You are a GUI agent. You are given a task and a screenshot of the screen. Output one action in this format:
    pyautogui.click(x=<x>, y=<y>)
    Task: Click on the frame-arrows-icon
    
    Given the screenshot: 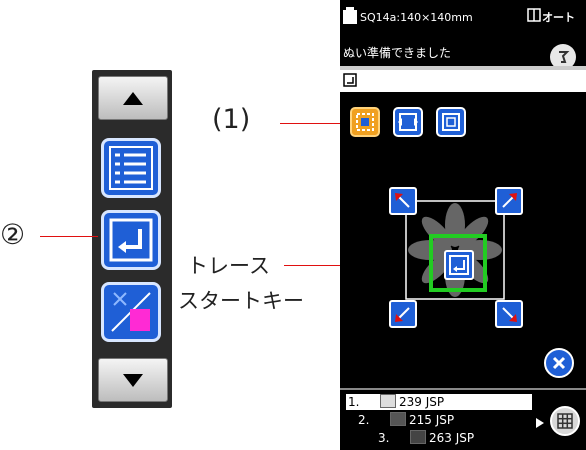 What is the action you would take?
    pyautogui.click(x=408, y=122)
    